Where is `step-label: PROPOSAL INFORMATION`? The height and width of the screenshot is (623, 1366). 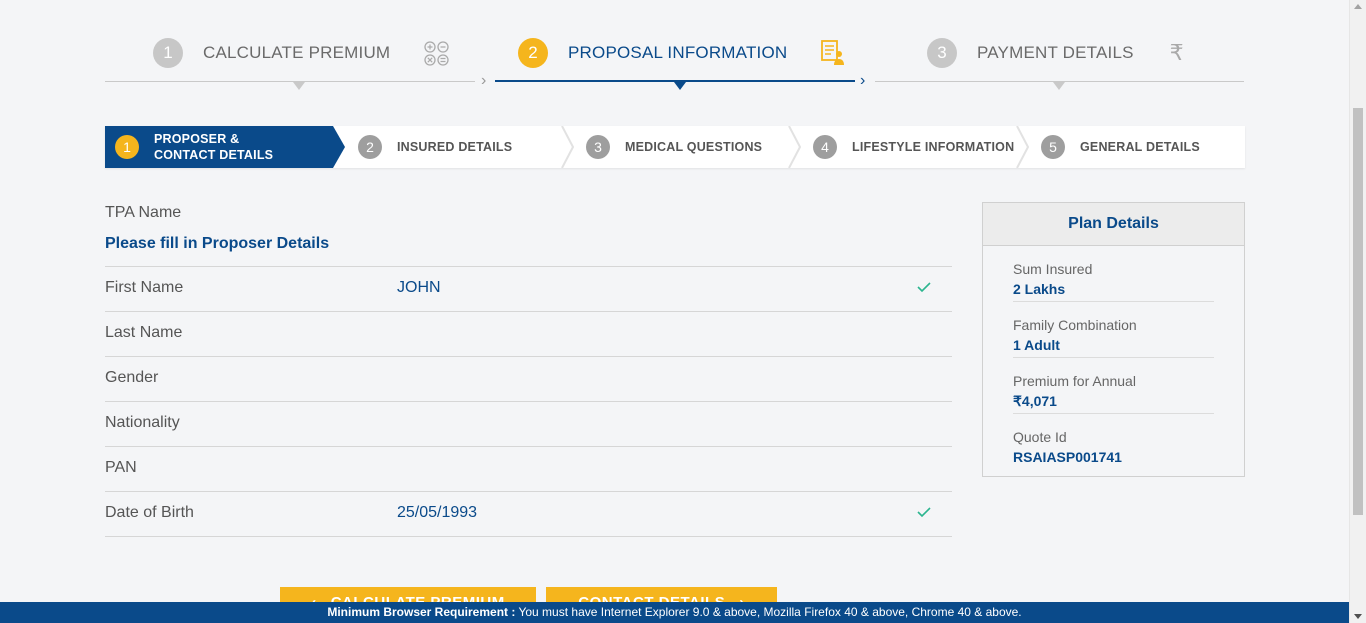 step-label: PROPOSAL INFORMATION is located at coordinates (678, 52).